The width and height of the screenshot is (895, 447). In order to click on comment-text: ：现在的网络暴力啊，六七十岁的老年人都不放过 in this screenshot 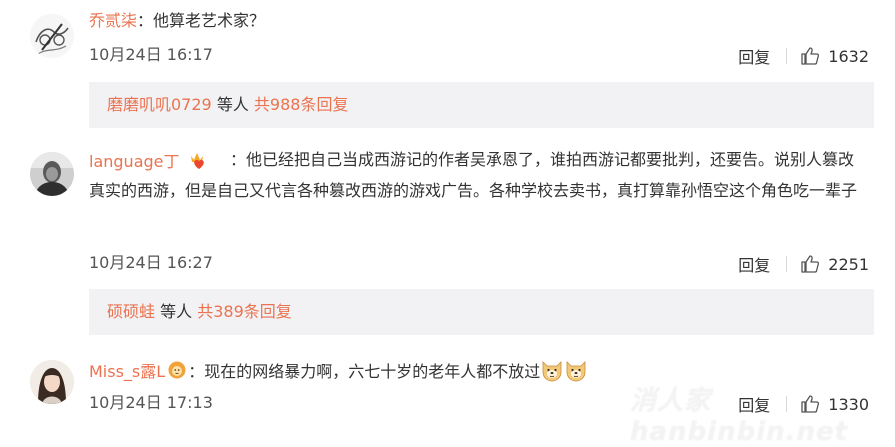, I will do `click(364, 371)`.